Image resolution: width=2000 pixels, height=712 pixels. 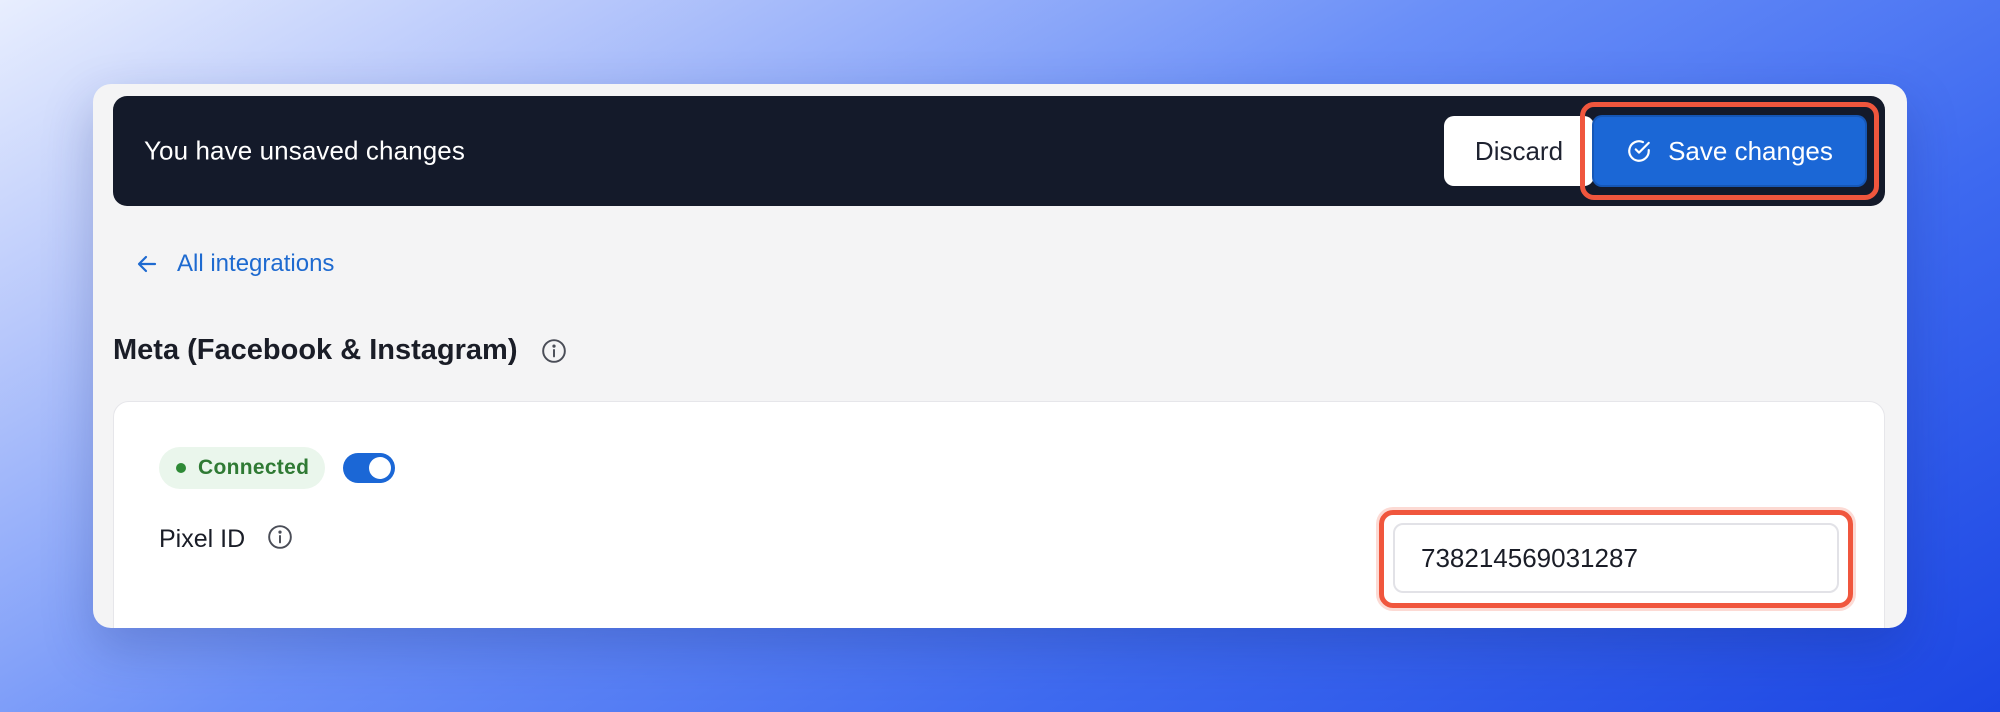 I want to click on connected-status-badge: Connected, so click(x=242, y=468).